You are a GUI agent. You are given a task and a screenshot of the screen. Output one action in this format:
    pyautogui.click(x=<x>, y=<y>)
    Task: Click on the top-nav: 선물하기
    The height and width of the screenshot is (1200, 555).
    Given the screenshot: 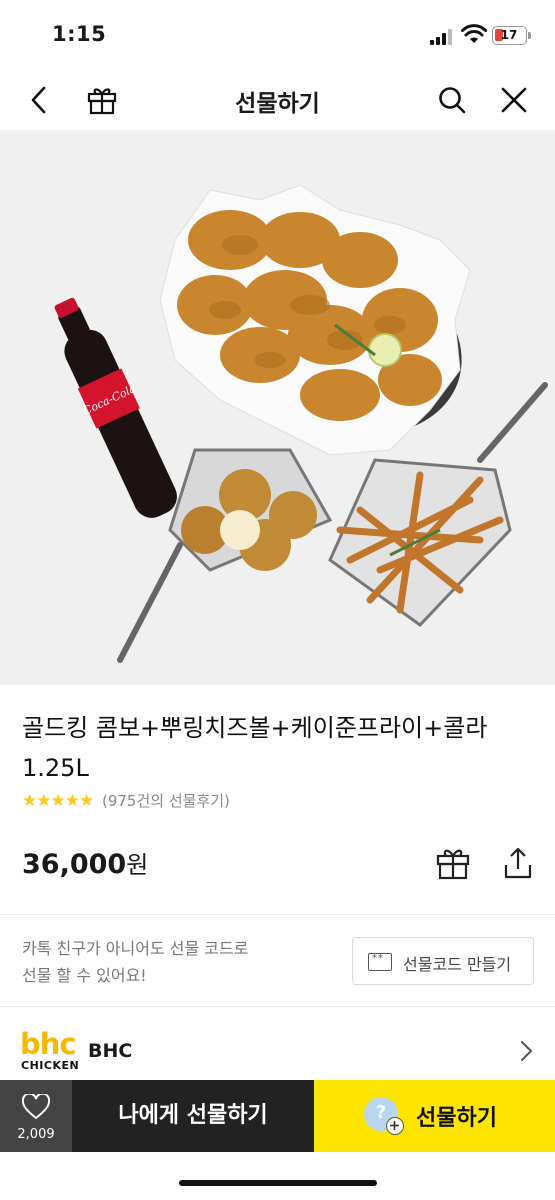 What is the action you would take?
    pyautogui.click(x=277, y=100)
    